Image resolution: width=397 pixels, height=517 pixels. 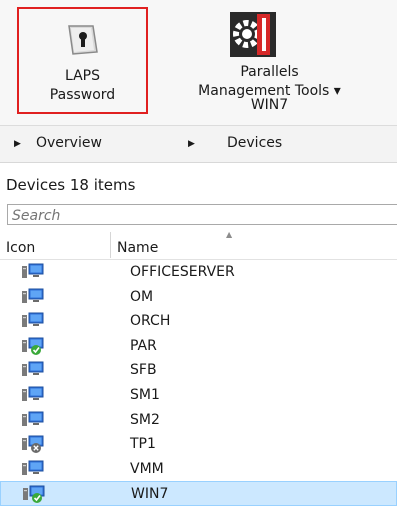 I want to click on search-box, so click(x=202, y=215).